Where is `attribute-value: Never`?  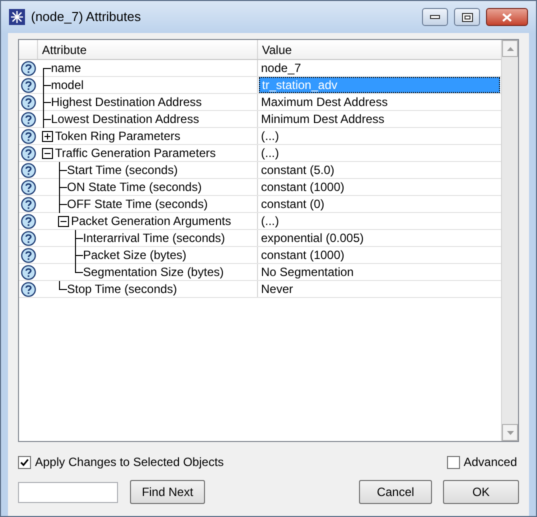
attribute-value: Never is located at coordinates (379, 289).